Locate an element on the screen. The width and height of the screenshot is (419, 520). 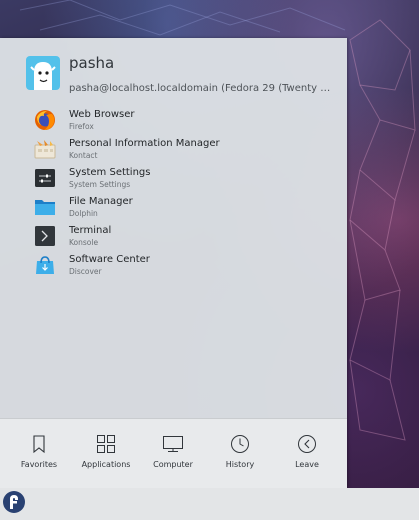
kontact-icon is located at coordinates (45, 149).